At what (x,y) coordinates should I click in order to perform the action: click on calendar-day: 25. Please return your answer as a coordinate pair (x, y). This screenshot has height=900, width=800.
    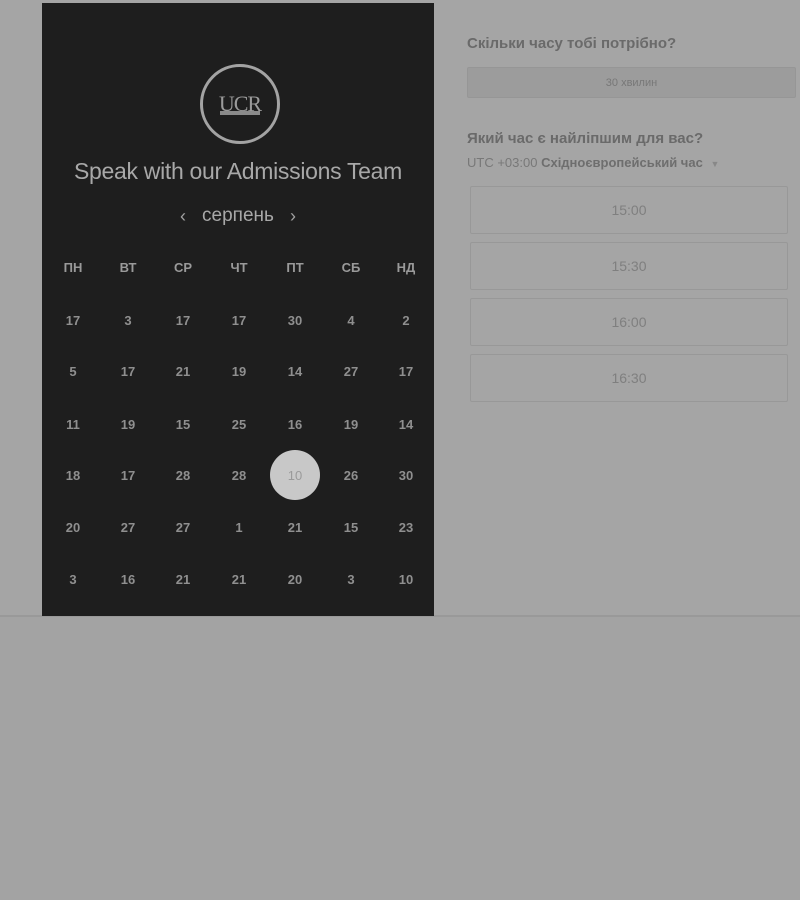
    Looking at the image, I should click on (239, 424).